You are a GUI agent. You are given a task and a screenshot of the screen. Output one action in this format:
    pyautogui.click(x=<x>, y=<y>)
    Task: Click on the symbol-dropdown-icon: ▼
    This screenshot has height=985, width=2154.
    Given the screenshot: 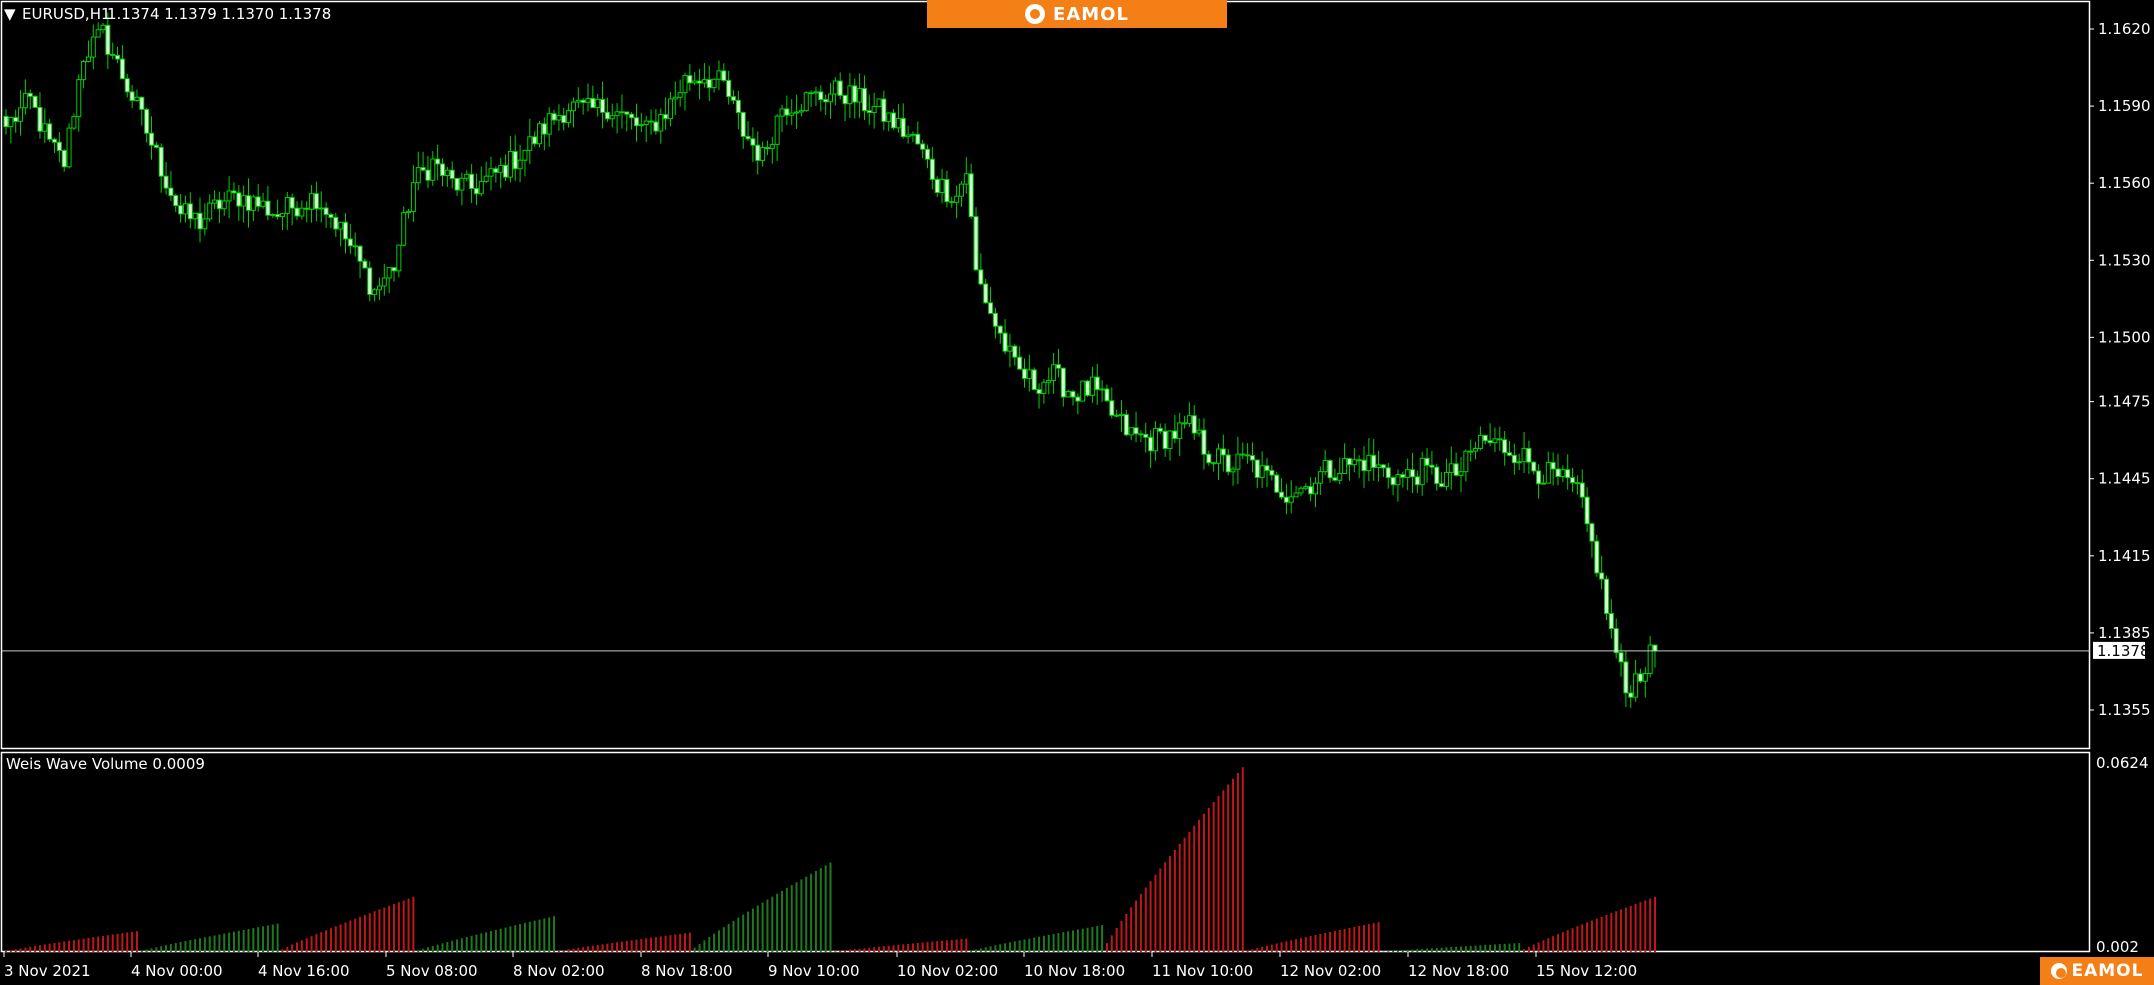 What is the action you would take?
    pyautogui.click(x=10, y=14)
    